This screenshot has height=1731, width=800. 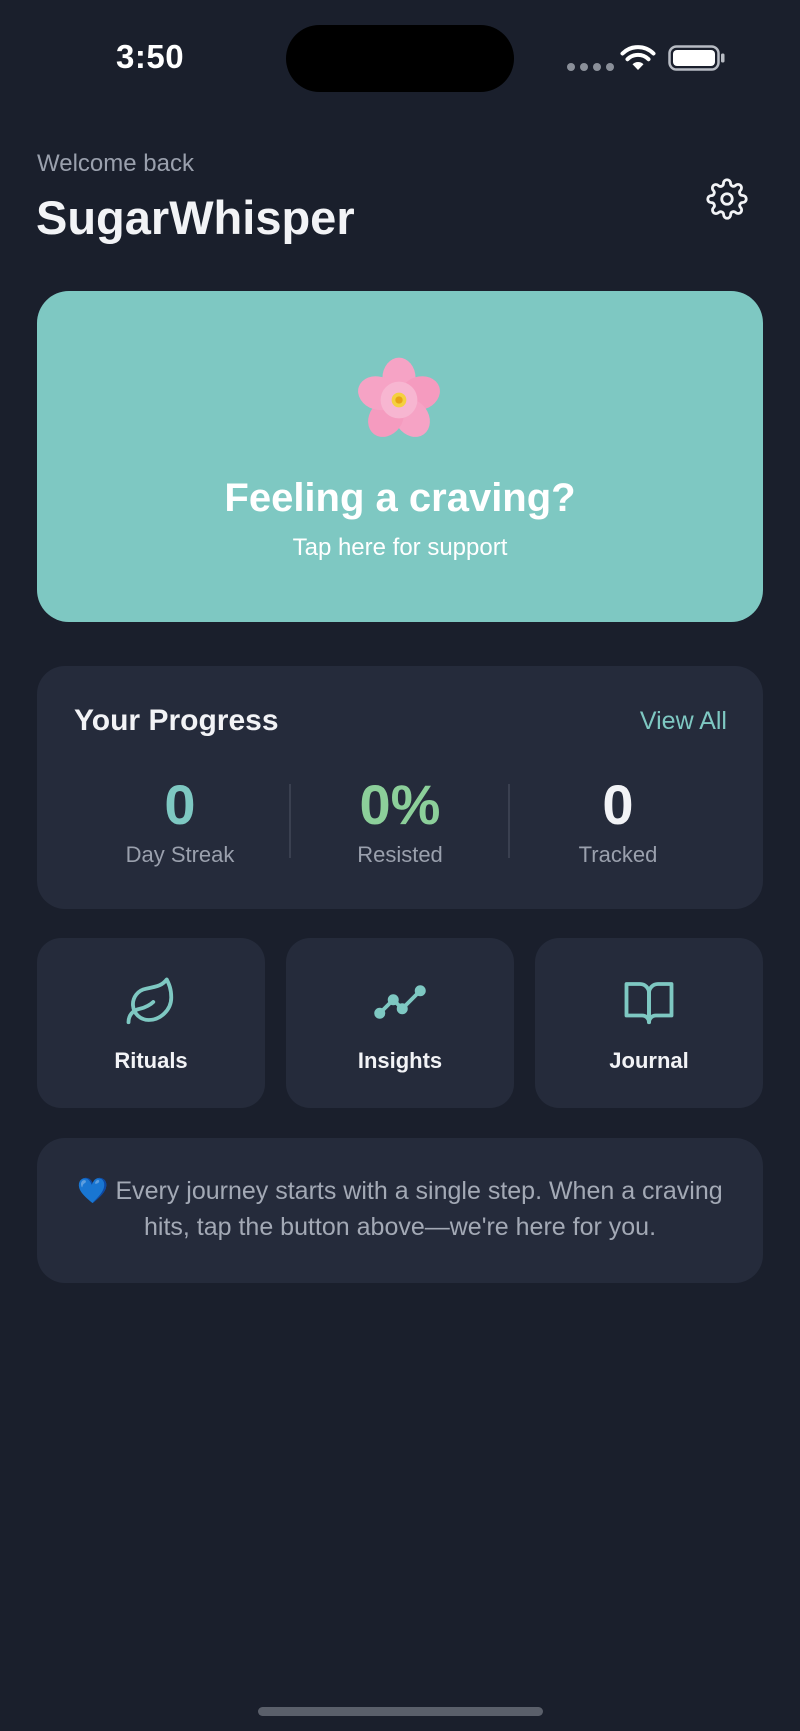 I want to click on cherry-blossom-icon, so click(x=399, y=397).